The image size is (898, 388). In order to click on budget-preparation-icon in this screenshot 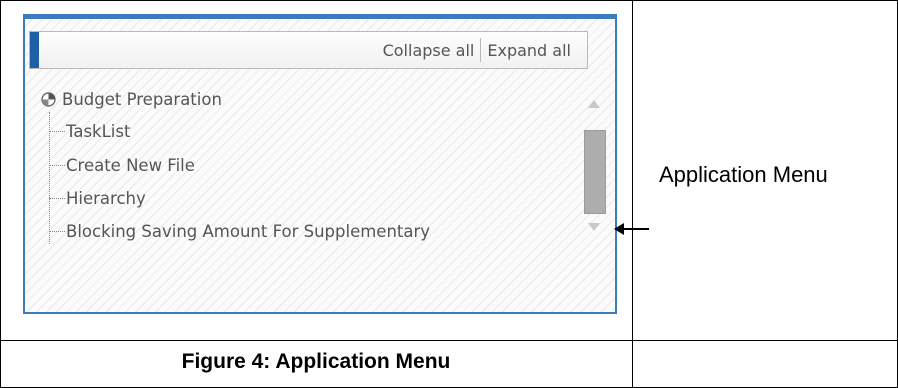, I will do `click(48, 99)`.